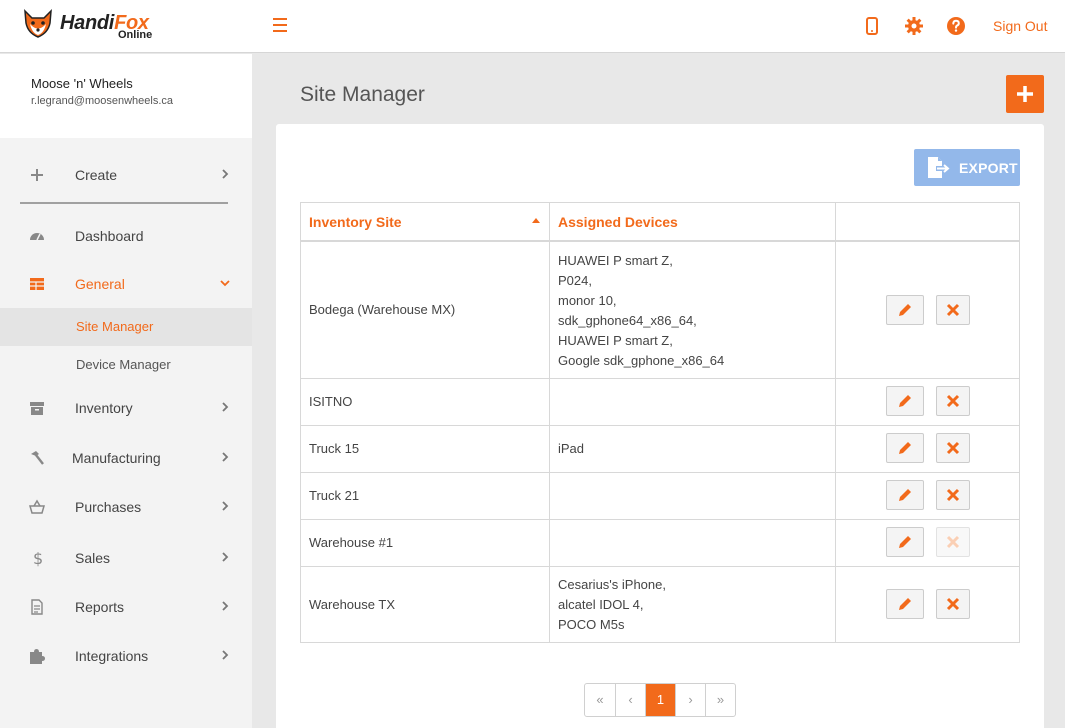  Describe the element at coordinates (104, 408) in the screenshot. I see `sidebar-item-label: Inventory` at that location.